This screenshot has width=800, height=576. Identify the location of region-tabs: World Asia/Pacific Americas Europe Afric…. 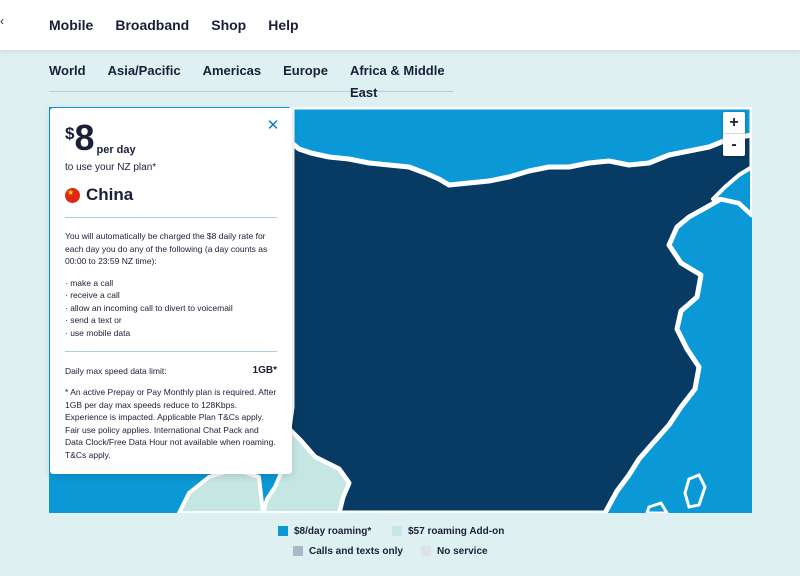
(251, 80).